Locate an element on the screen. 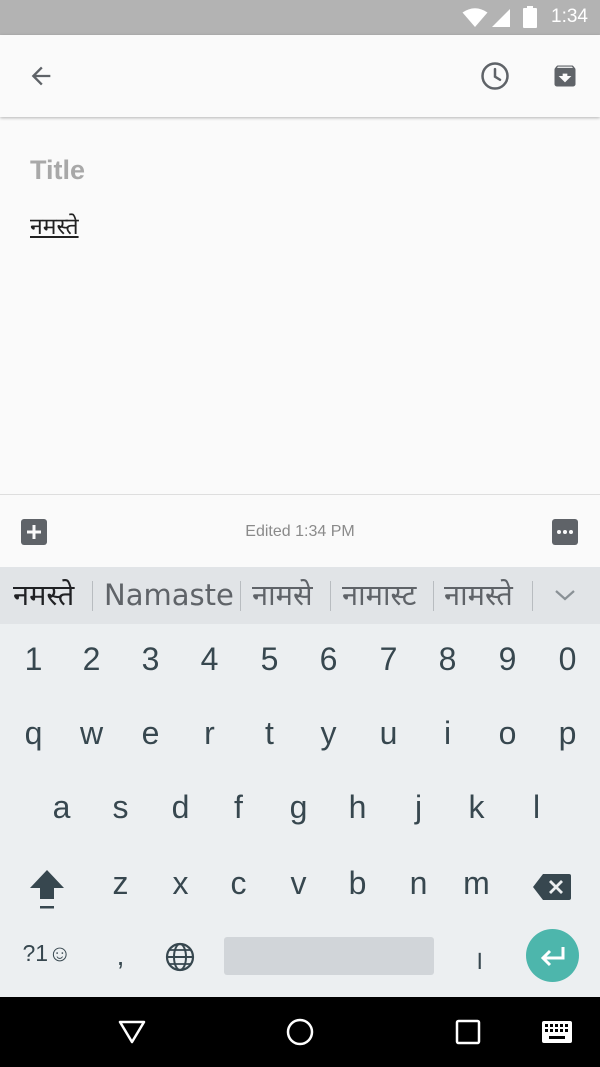 The image size is (600, 1067). key-h: h is located at coordinates (357, 807).